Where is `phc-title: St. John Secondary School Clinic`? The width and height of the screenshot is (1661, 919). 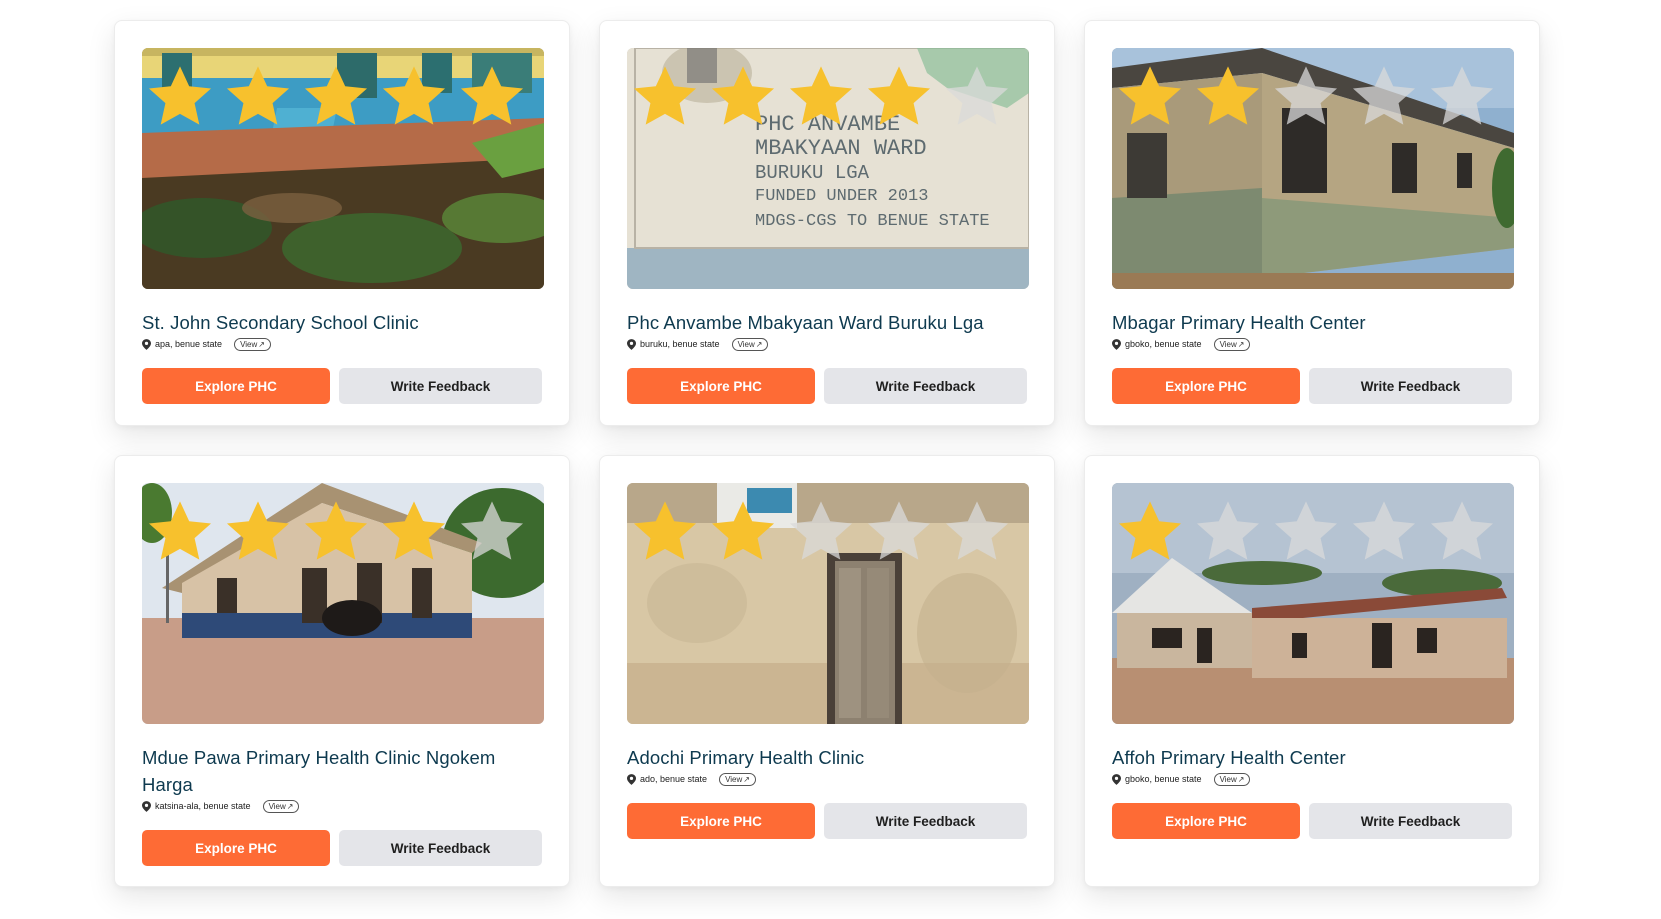
phc-title: St. John Secondary School Clinic is located at coordinates (342, 322).